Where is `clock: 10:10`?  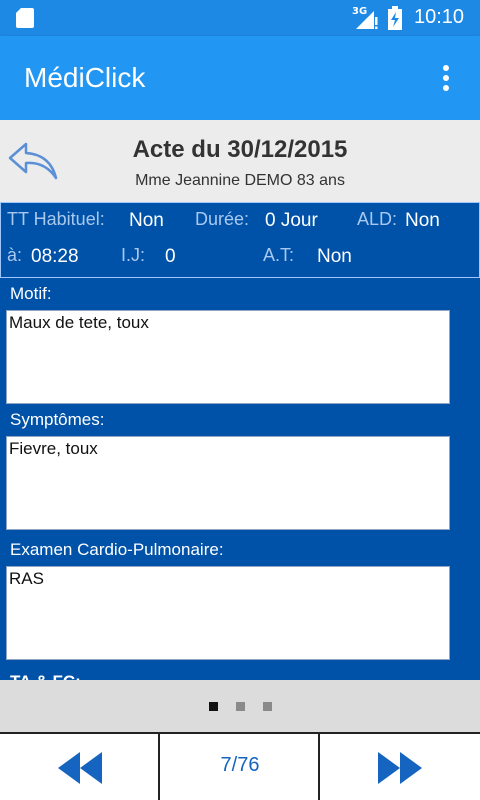
clock: 10:10 is located at coordinates (439, 17).